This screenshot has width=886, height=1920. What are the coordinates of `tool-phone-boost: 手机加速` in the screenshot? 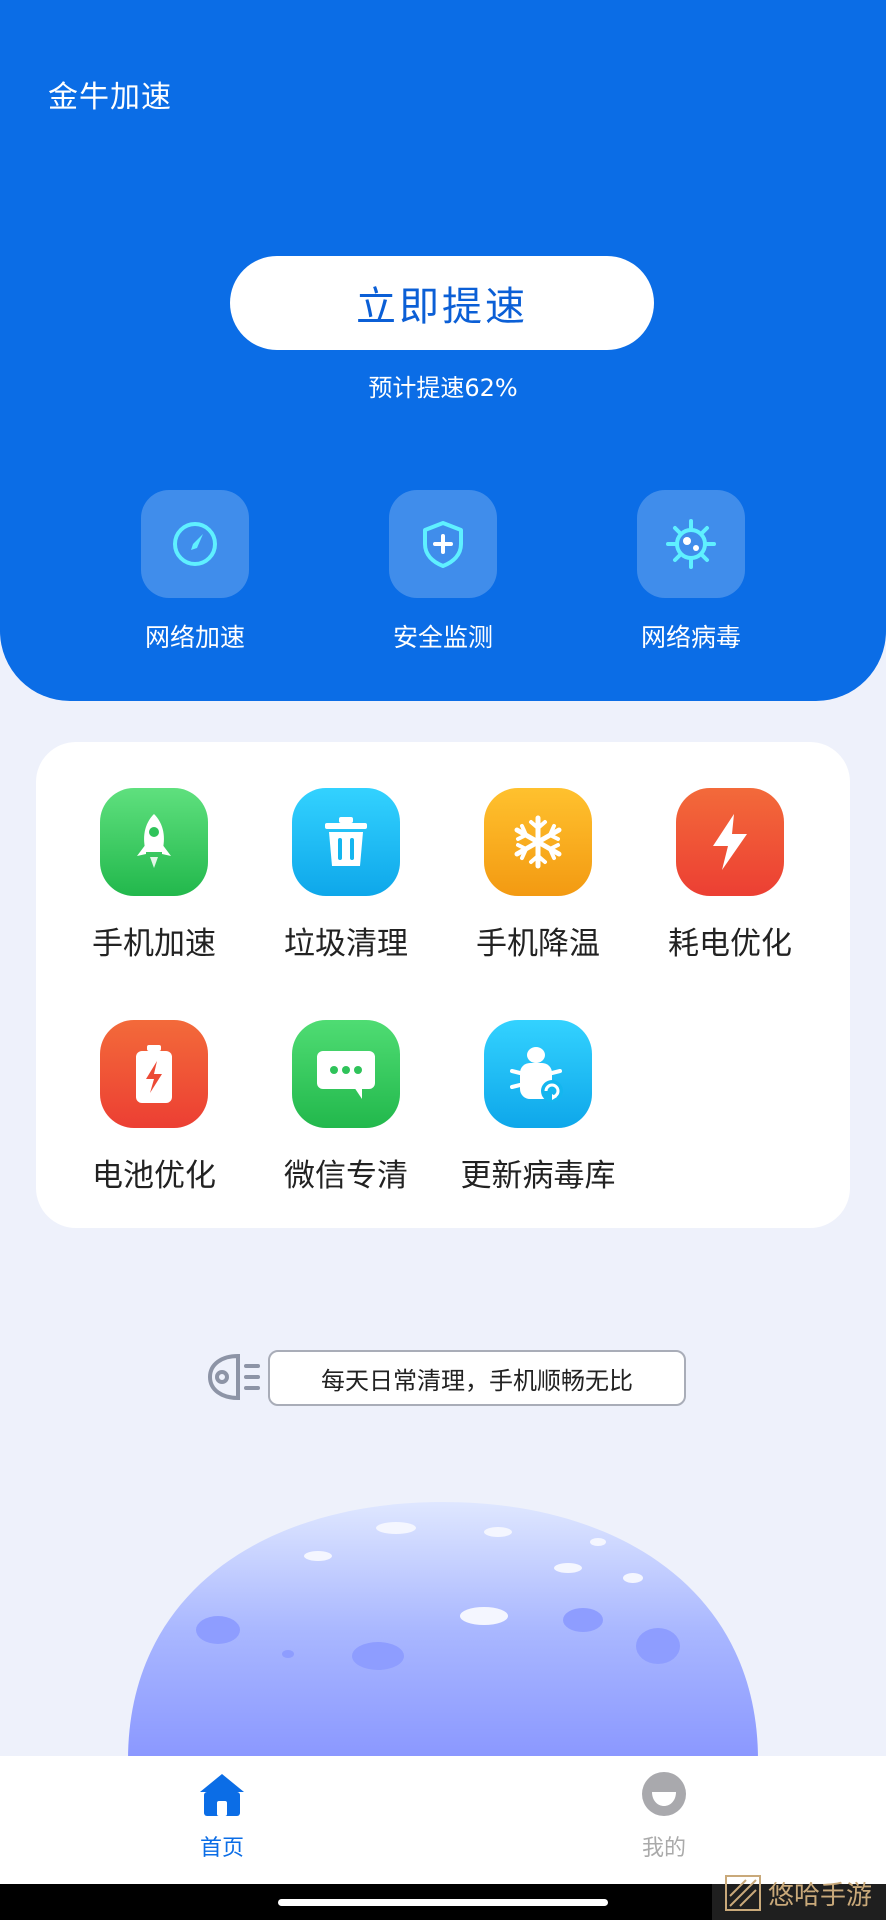 It's located at (154, 875).